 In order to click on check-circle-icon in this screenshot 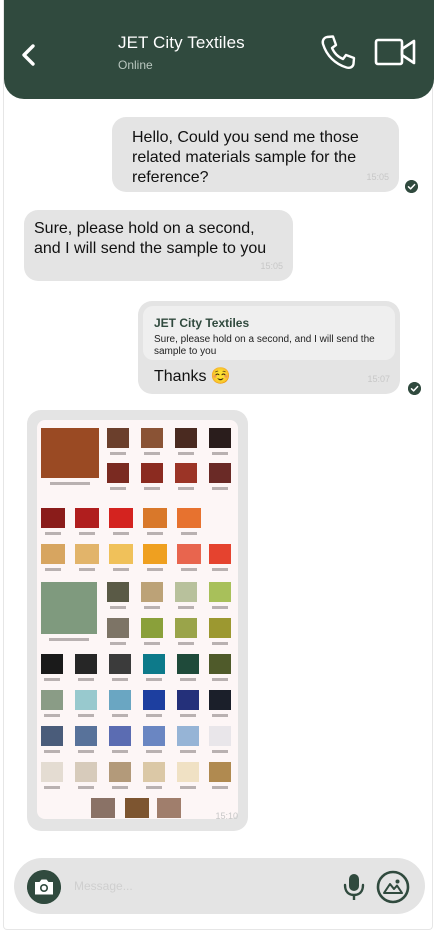, I will do `click(414, 388)`.